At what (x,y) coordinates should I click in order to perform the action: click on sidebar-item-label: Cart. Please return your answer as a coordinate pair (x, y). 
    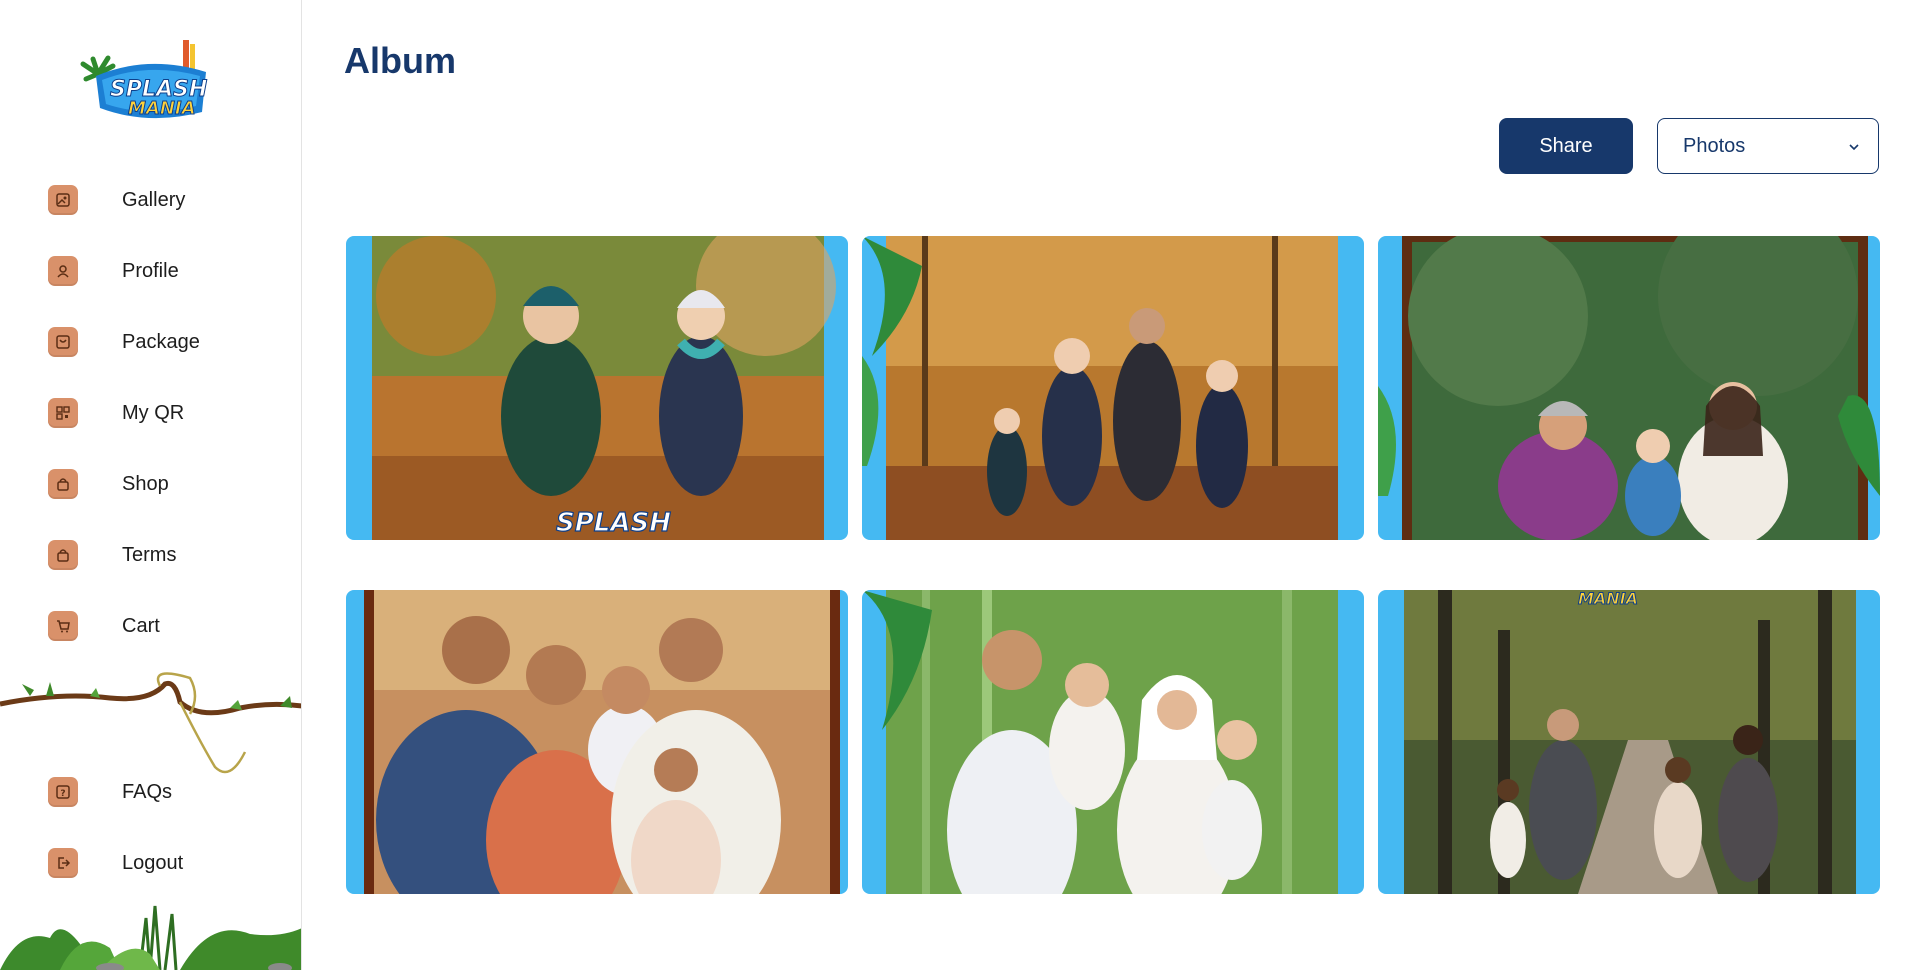
    Looking at the image, I should click on (141, 625).